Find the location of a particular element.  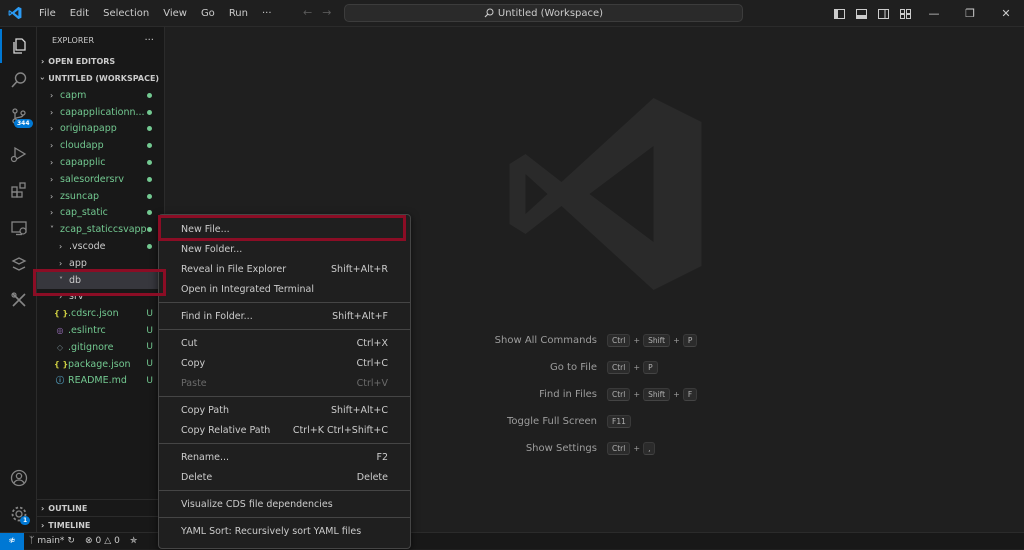

outline-label: OUTLINE is located at coordinates (68, 508).